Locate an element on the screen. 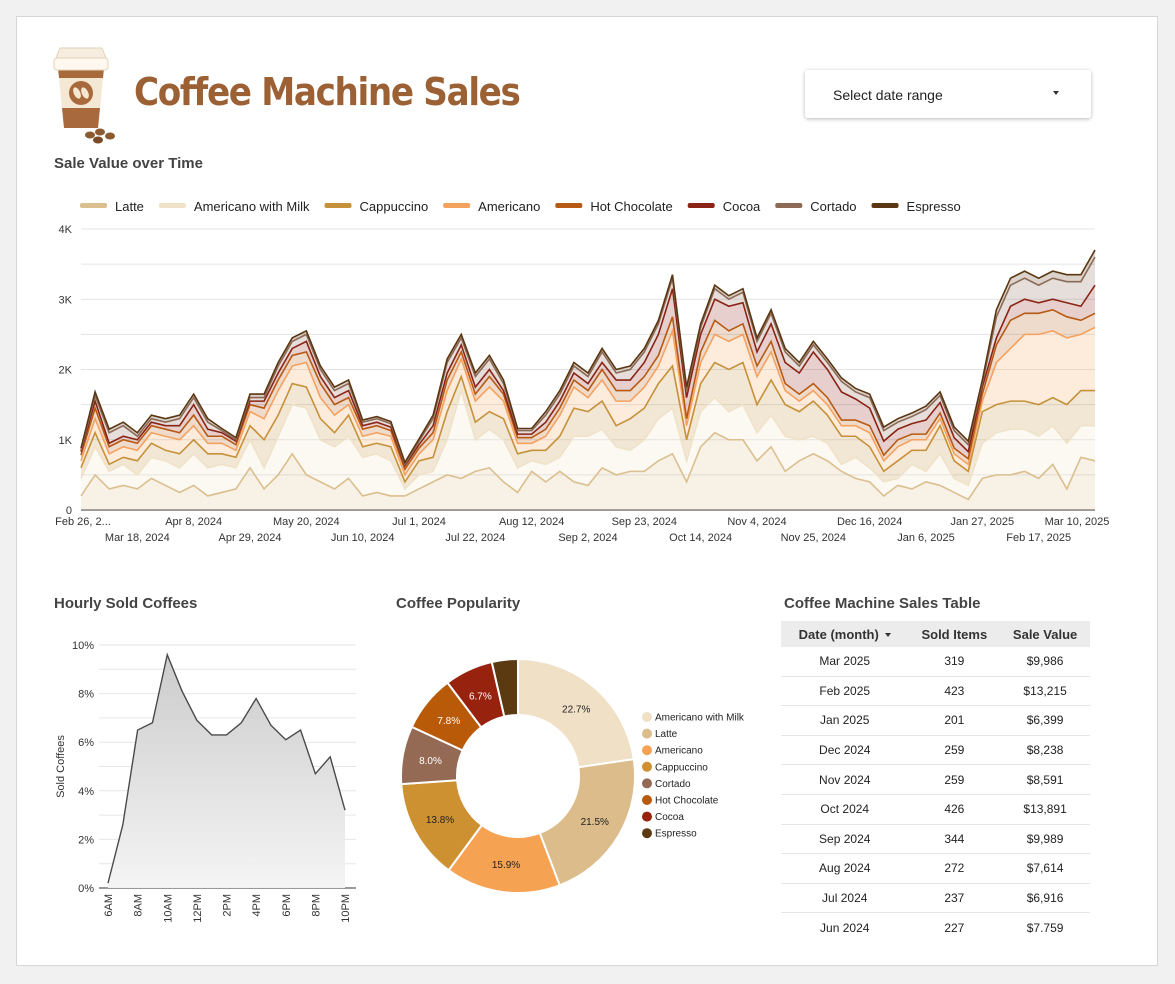 The height and width of the screenshot is (984, 1175). table-row: Jan 2025 201 $6,399 is located at coordinates (935, 720).